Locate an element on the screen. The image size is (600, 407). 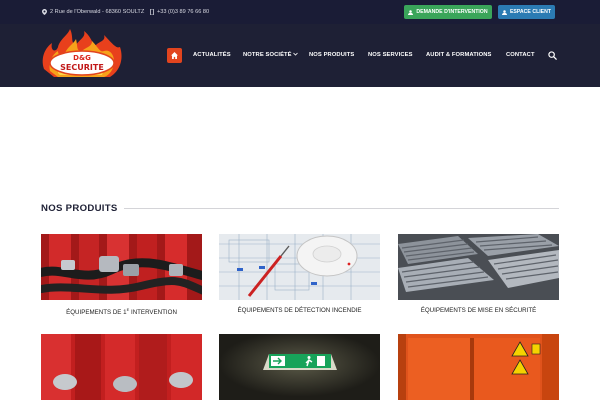
home-icon is located at coordinates (174, 55).